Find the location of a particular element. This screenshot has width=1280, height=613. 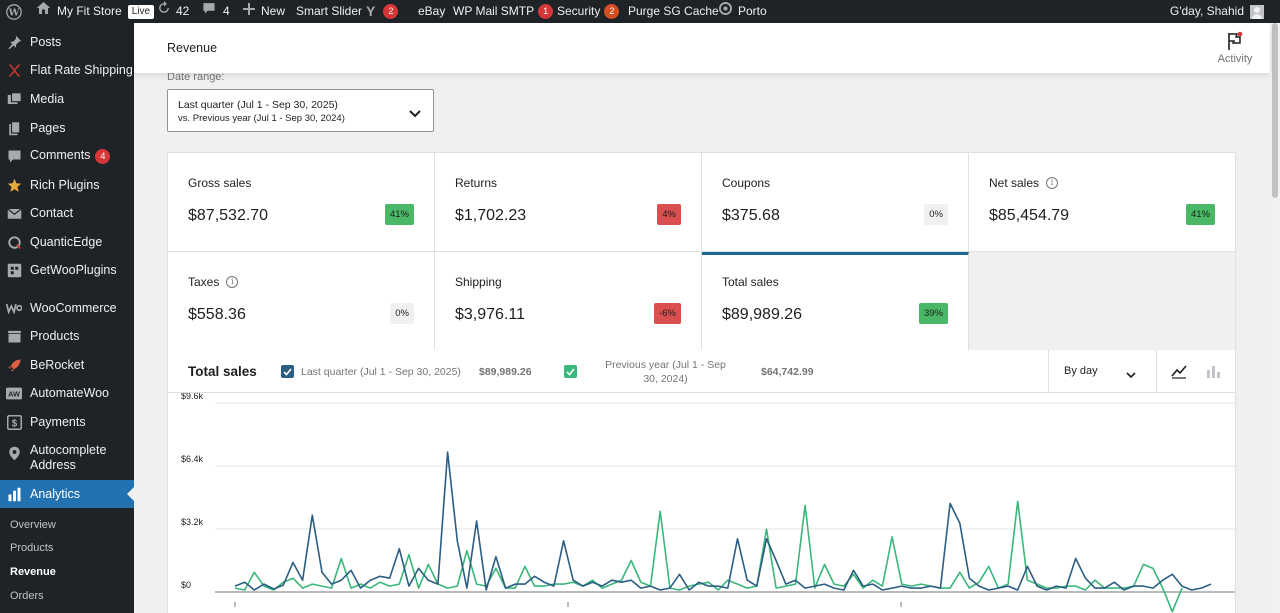

chevron-down-icon is located at coordinates (1131, 375).